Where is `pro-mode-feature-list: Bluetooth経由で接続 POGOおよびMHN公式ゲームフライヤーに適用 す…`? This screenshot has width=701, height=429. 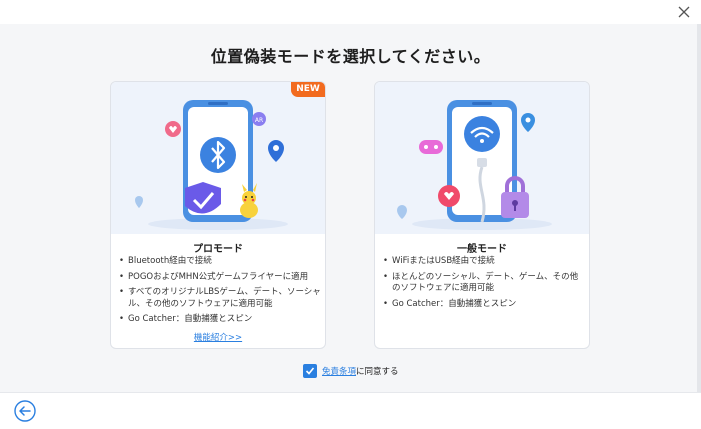
pro-mode-feature-list: Bluetooth経由で接続 POGOおよびMHN公式ゲームフライヤーに適用 す… is located at coordinates (220, 293).